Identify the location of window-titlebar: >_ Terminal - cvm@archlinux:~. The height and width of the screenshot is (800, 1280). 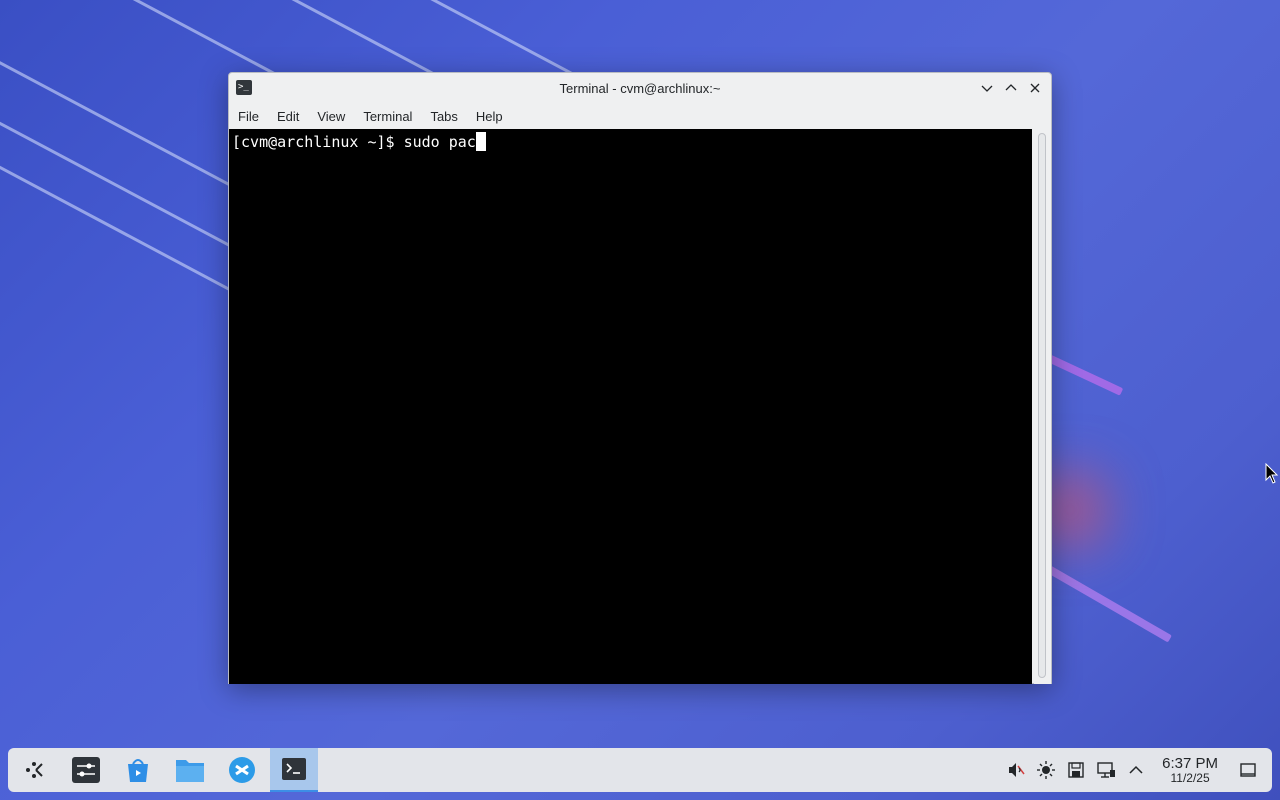
(640, 88).